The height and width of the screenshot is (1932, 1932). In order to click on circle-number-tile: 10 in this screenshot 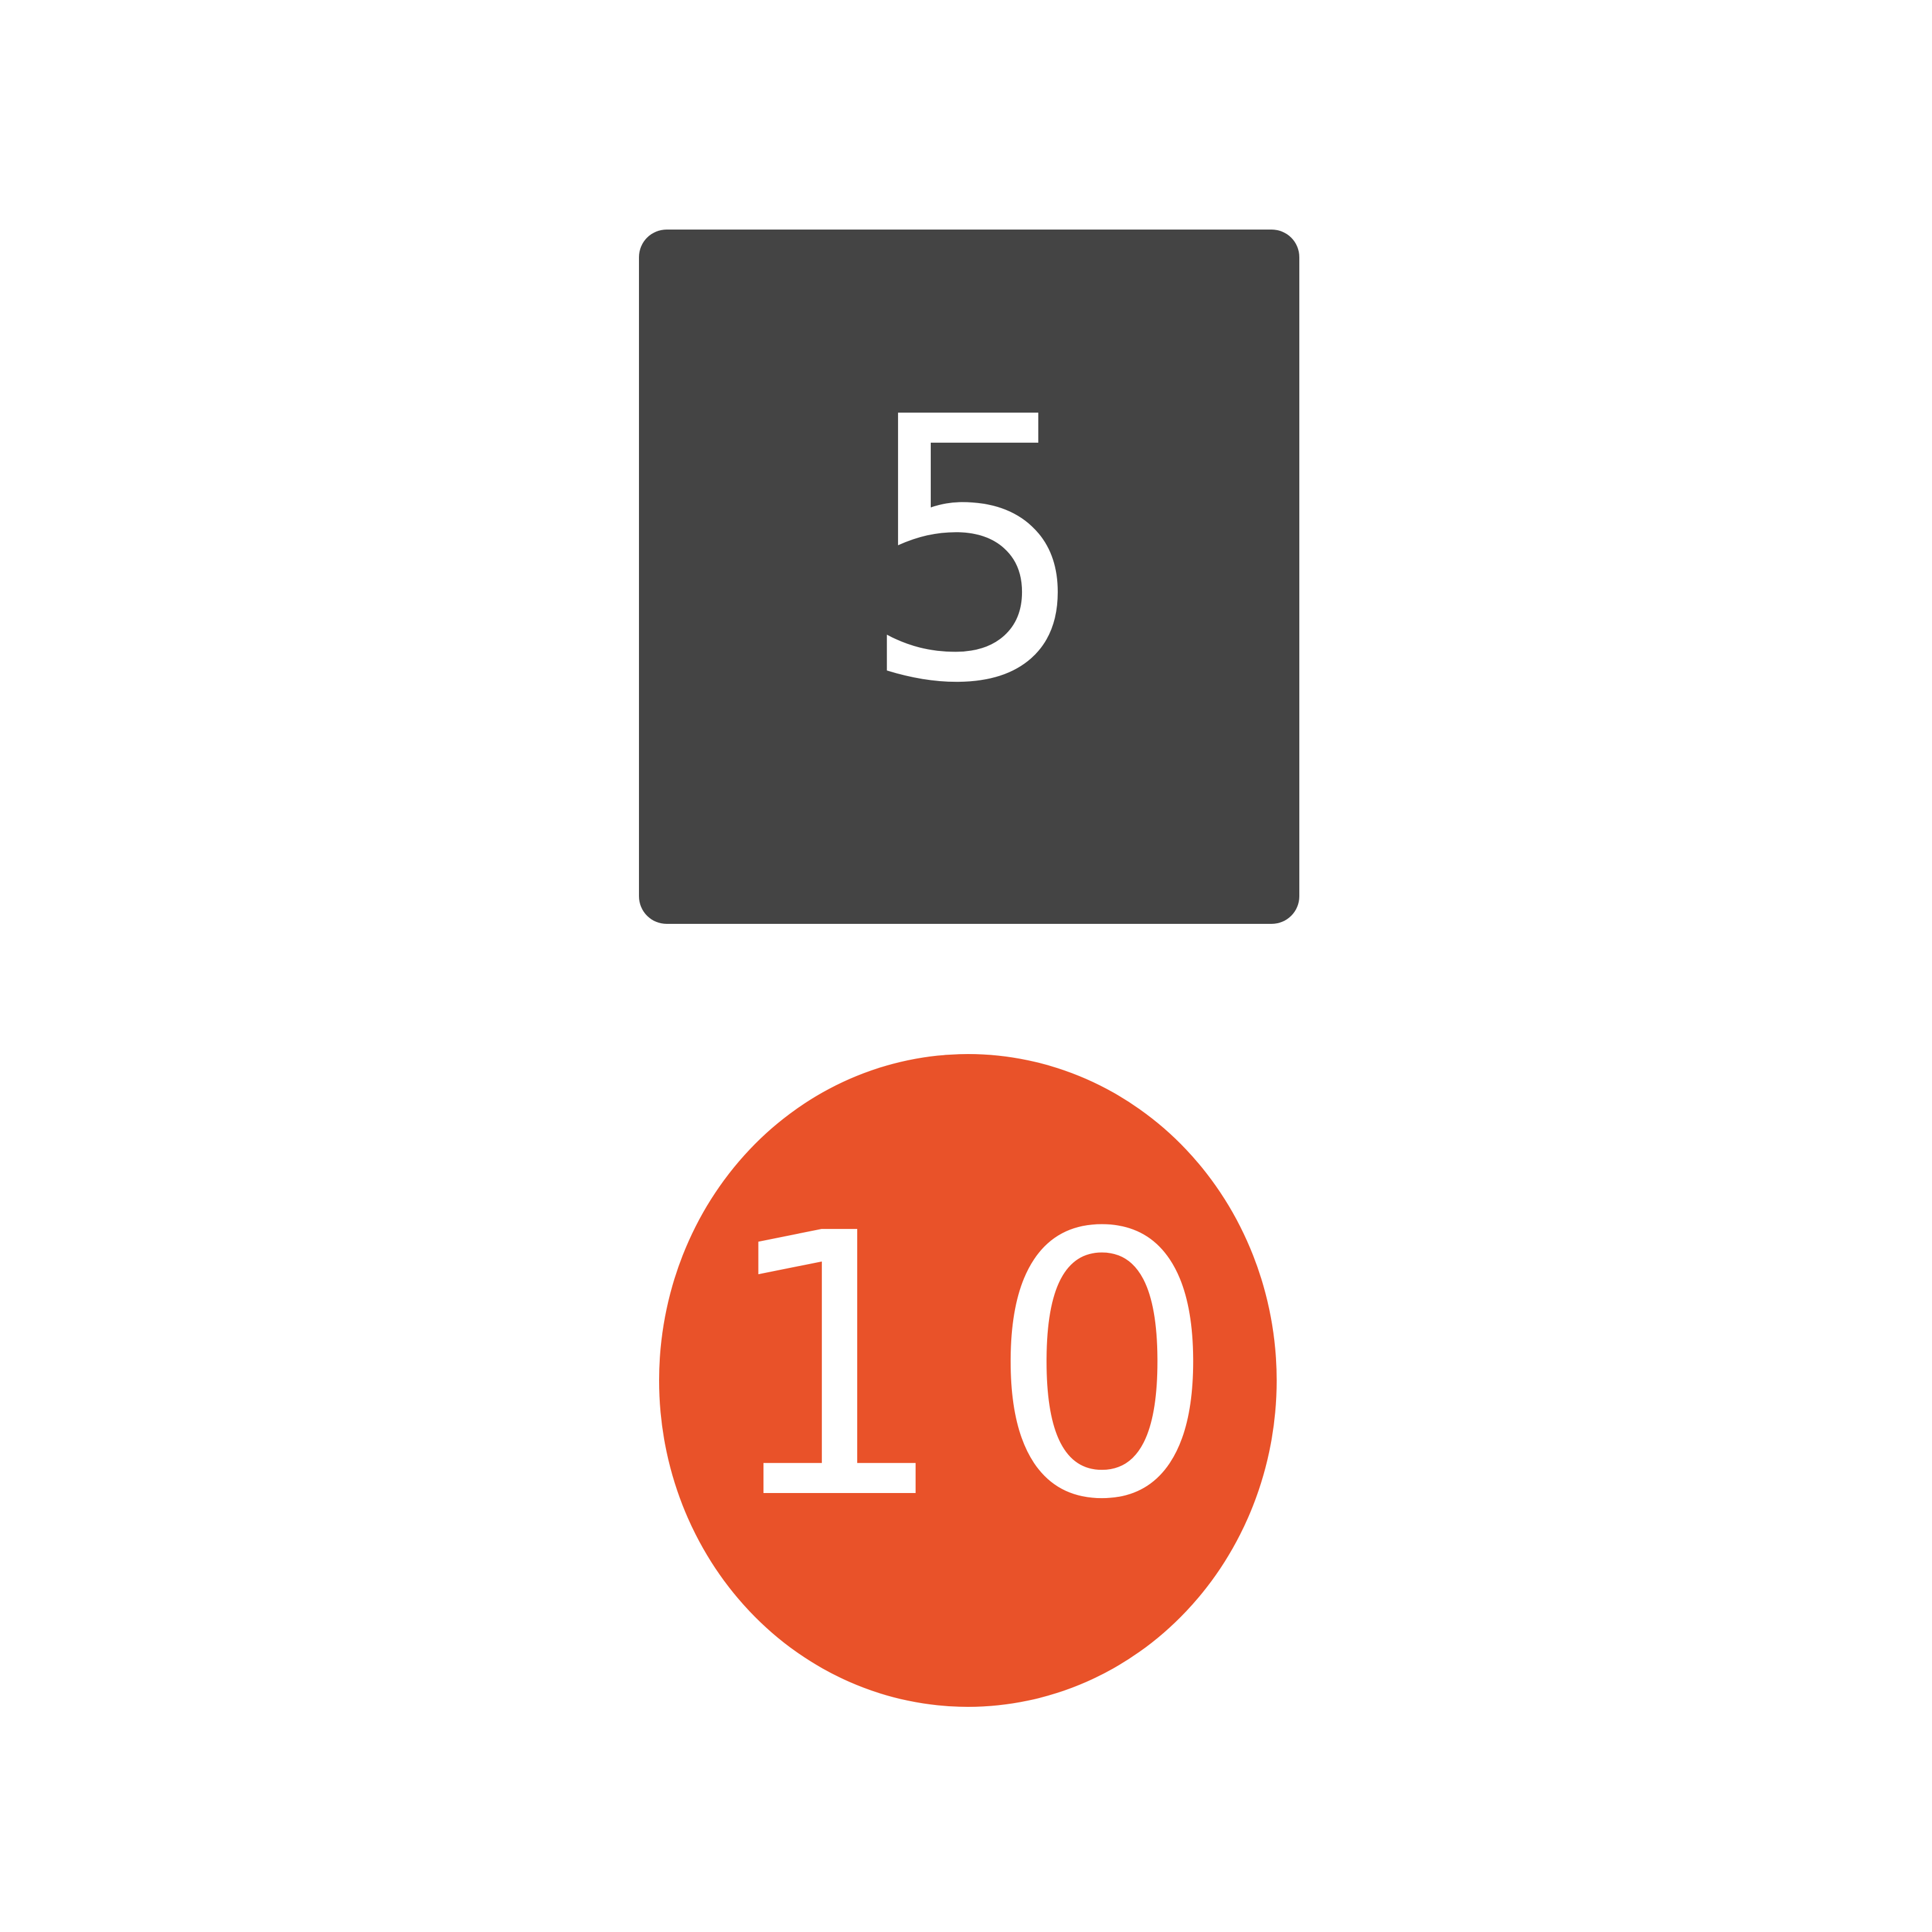, I will do `click(968, 1380)`.